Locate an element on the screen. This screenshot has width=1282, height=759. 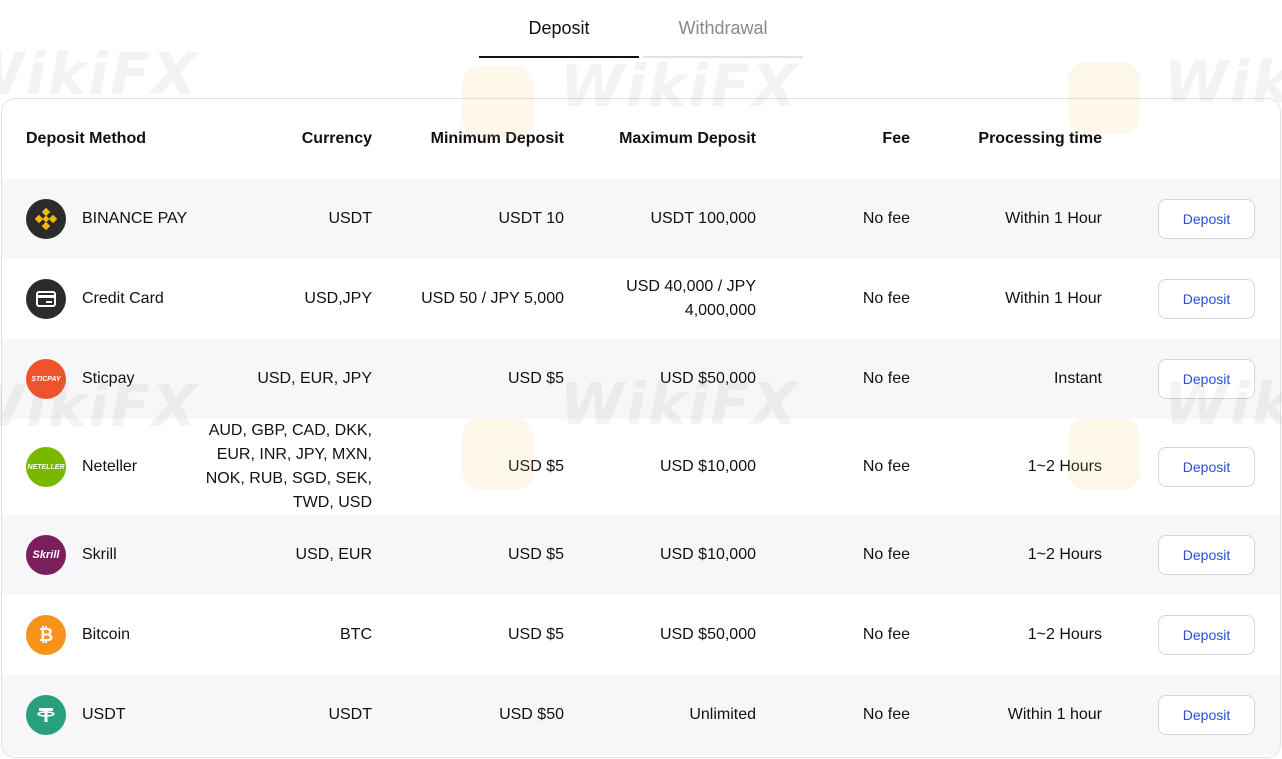
maximum-deposit-cell: USD 40,000 / JPY 4,000,000 is located at coordinates (691, 298).